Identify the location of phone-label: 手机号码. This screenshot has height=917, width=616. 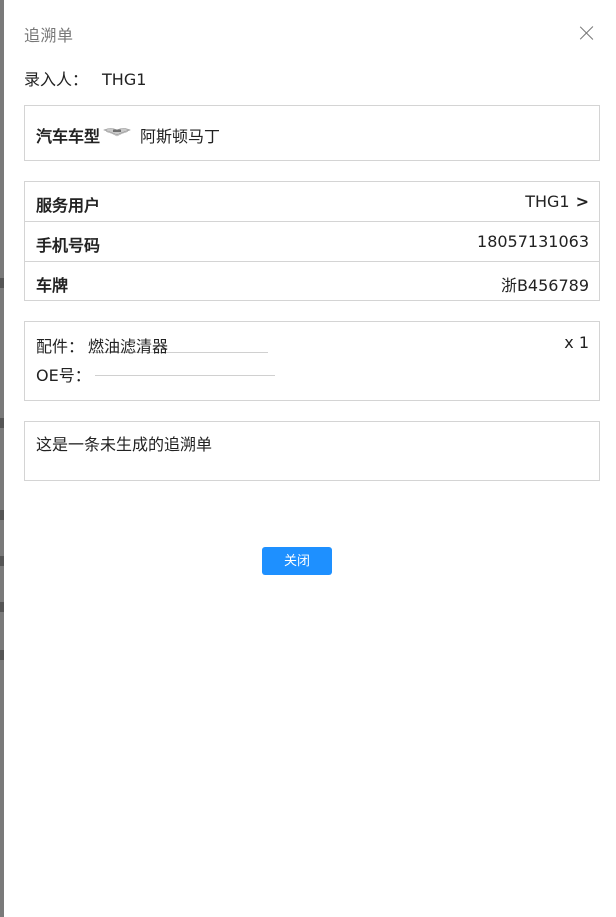
(68, 245).